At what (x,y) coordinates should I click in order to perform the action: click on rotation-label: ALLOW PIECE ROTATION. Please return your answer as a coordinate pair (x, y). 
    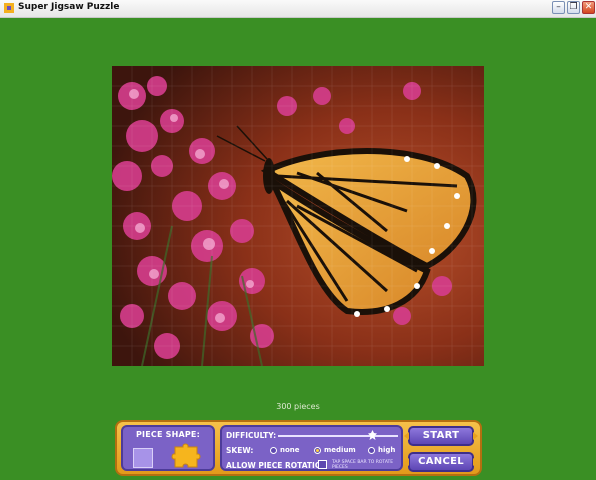
    Looking at the image, I should click on (277, 465).